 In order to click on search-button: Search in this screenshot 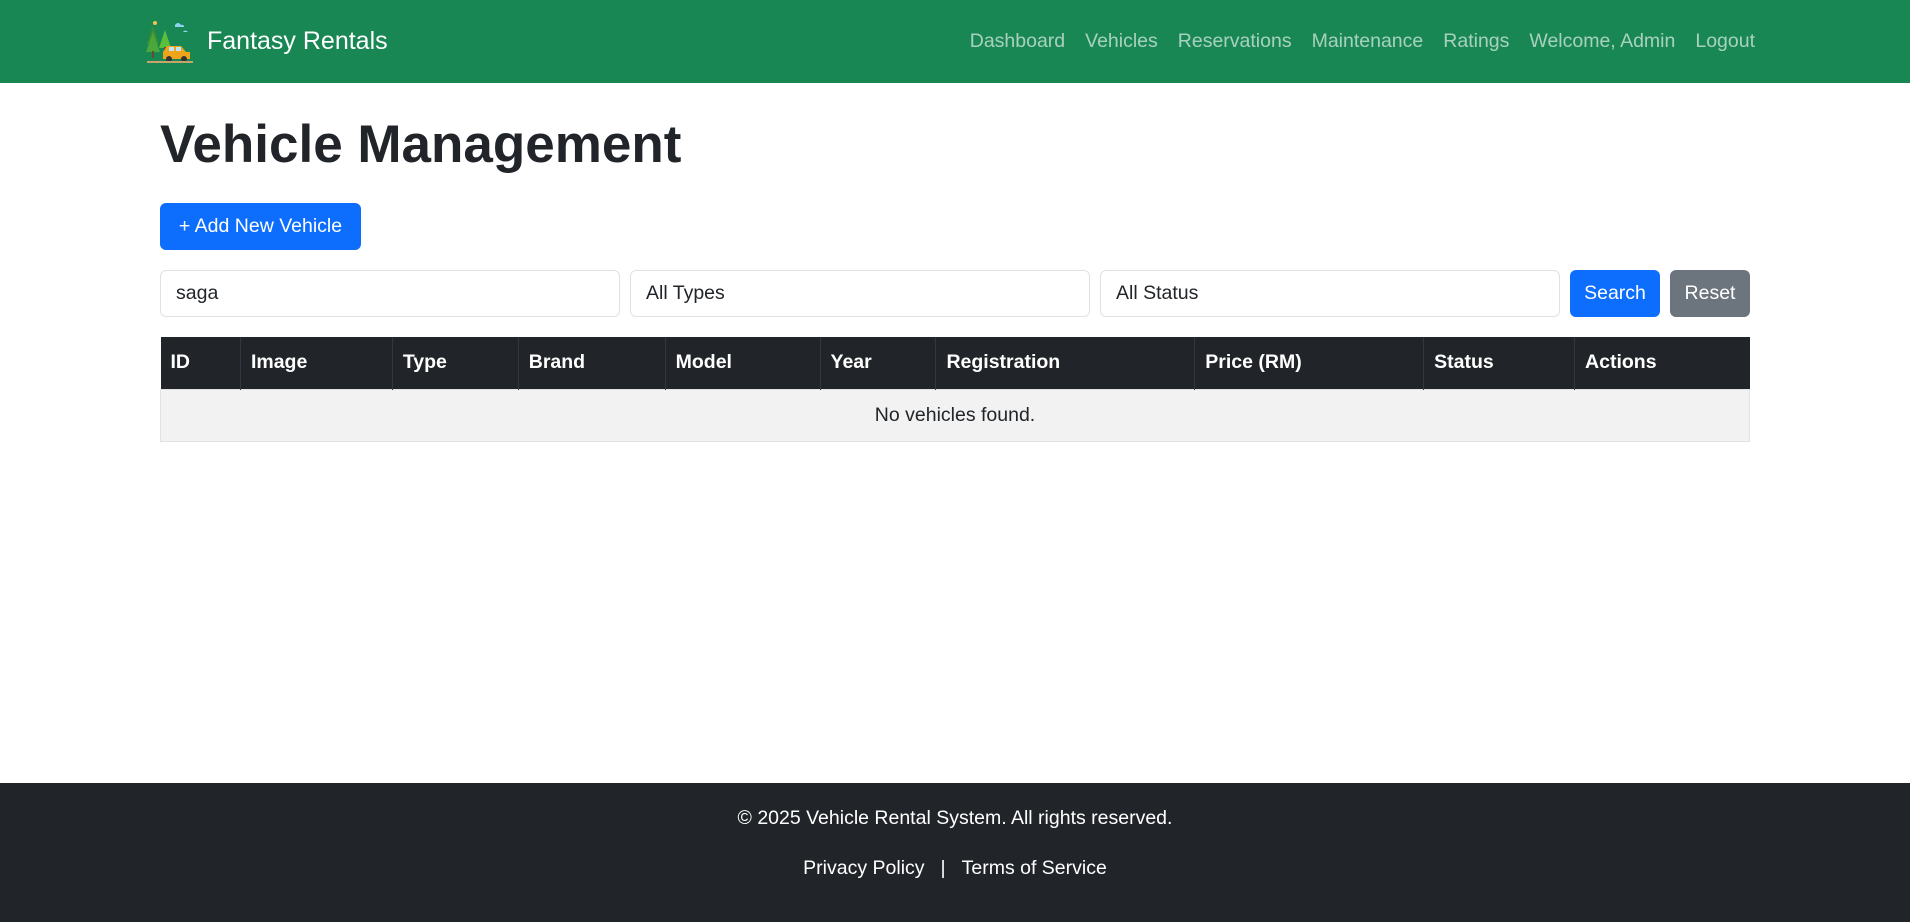, I will do `click(1615, 293)`.